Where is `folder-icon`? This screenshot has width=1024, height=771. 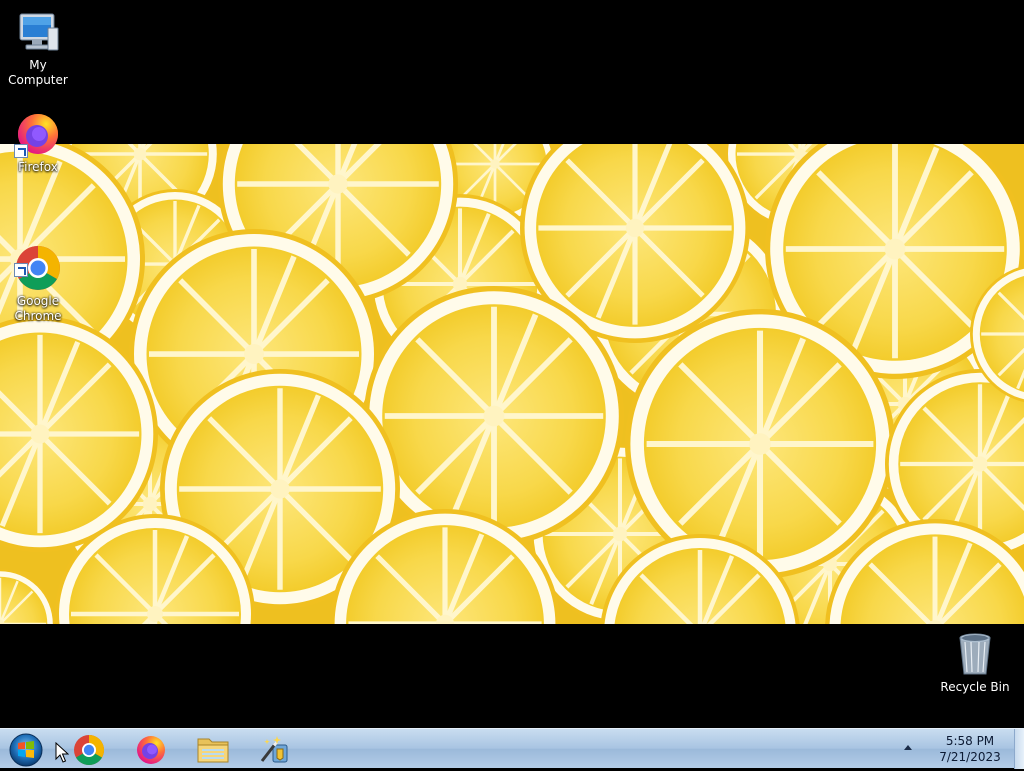 folder-icon is located at coordinates (213, 750).